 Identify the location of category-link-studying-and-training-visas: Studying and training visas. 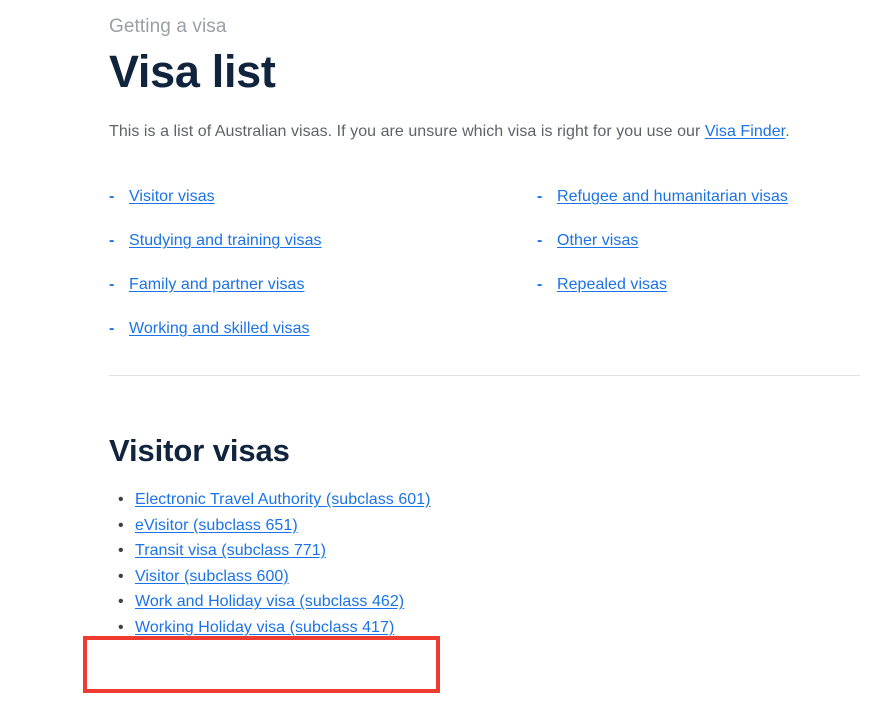
(225, 240).